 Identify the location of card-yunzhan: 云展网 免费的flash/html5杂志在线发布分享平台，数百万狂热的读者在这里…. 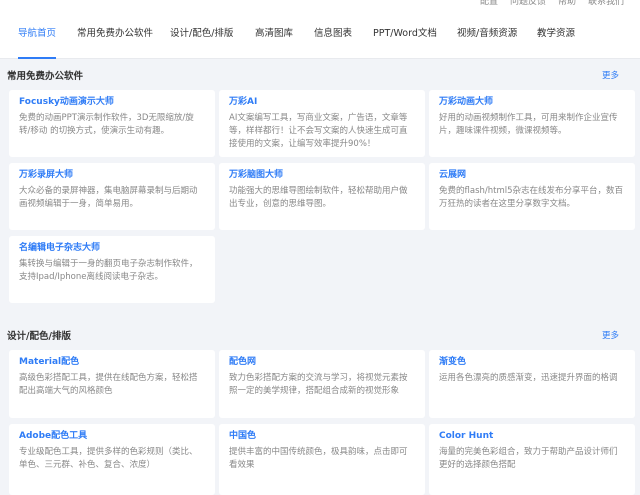
(532, 196).